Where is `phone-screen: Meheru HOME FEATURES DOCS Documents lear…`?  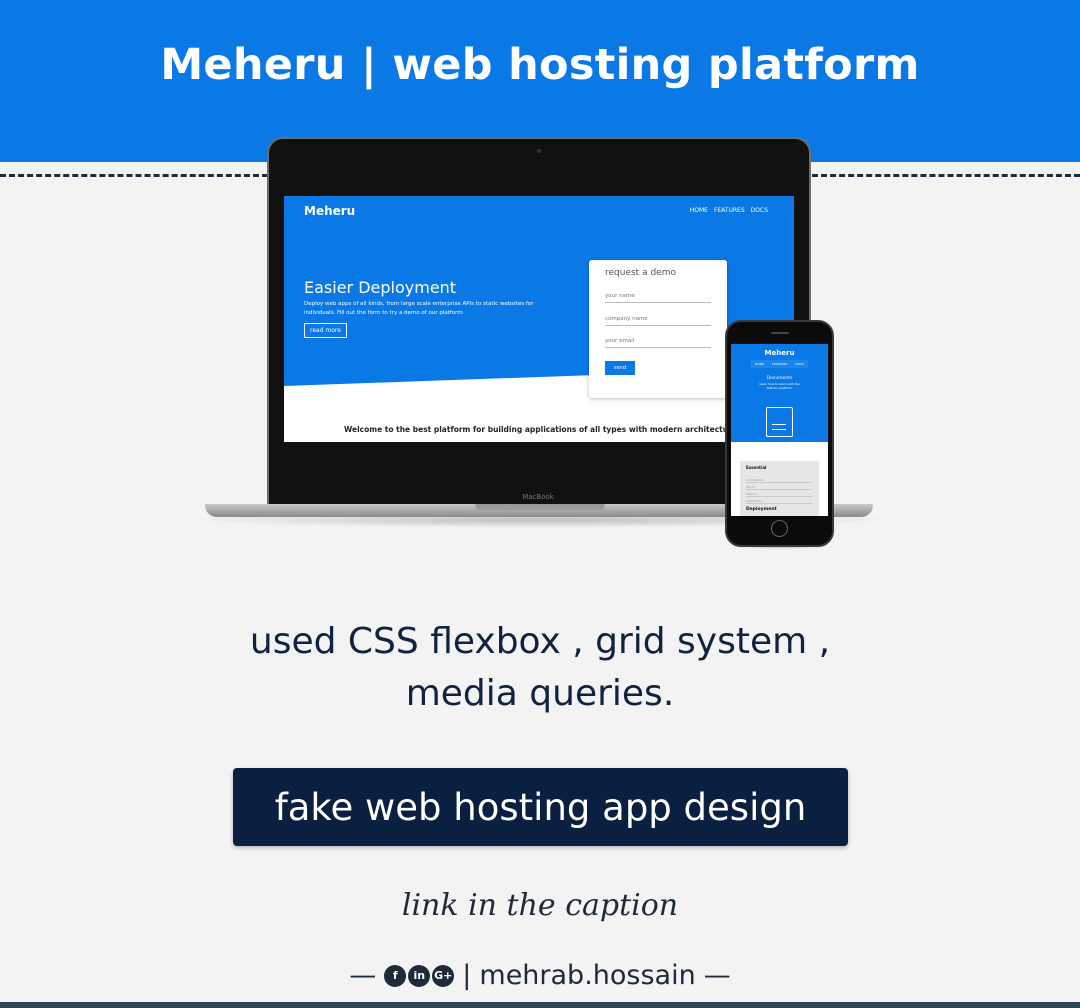
phone-screen: Meheru HOME FEATURES DOCS Documents lear… is located at coordinates (779, 430).